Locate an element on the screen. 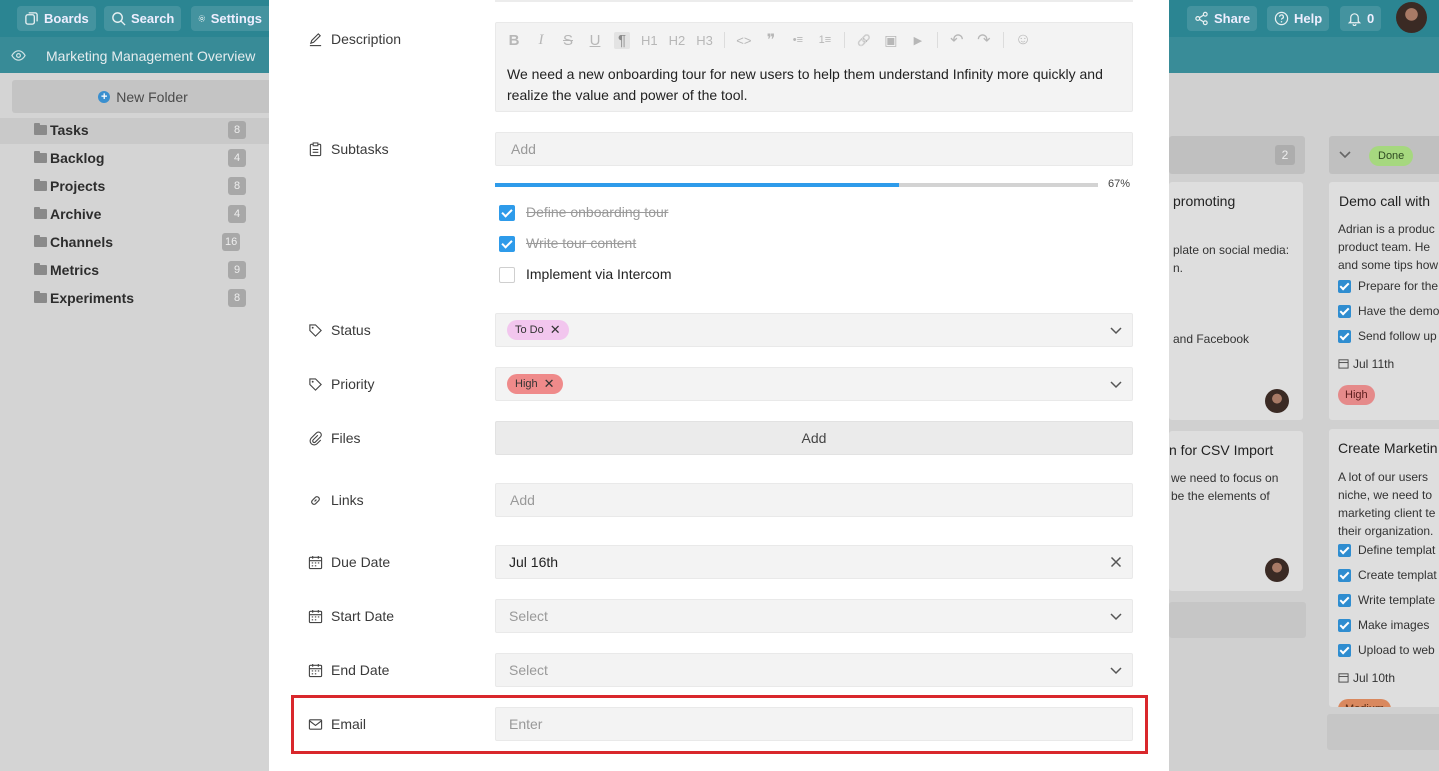 The height and width of the screenshot is (771, 1439). add-subtask-input: Add is located at coordinates (814, 149).